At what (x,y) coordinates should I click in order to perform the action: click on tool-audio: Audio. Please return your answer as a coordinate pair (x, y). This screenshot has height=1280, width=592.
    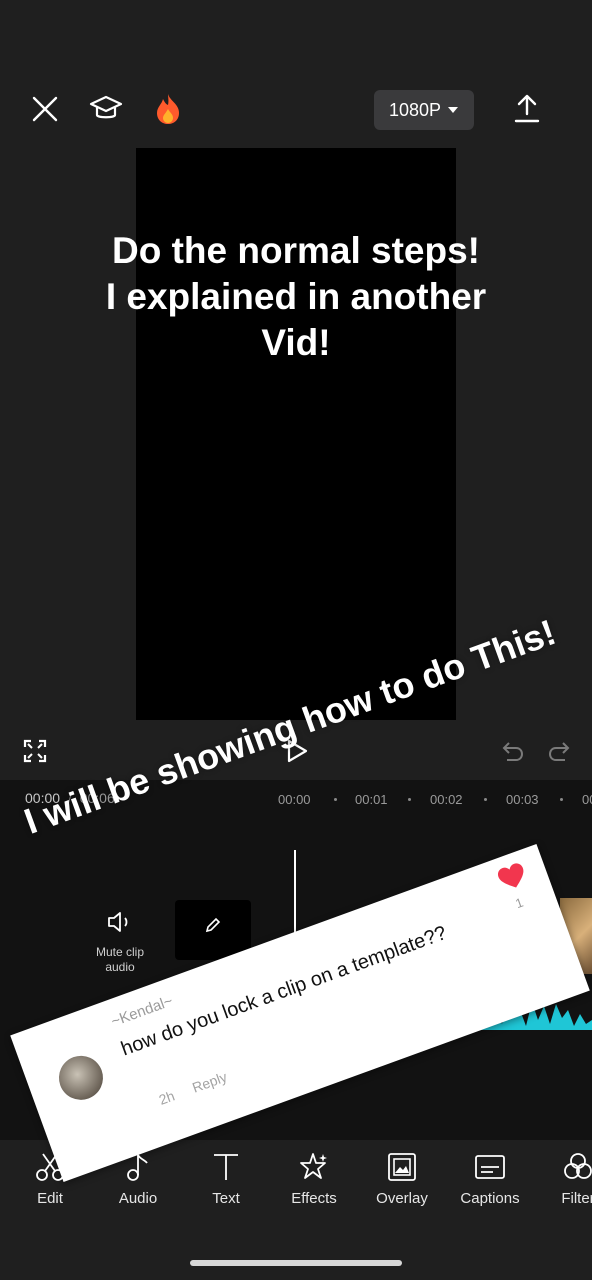
    Looking at the image, I should click on (138, 1178).